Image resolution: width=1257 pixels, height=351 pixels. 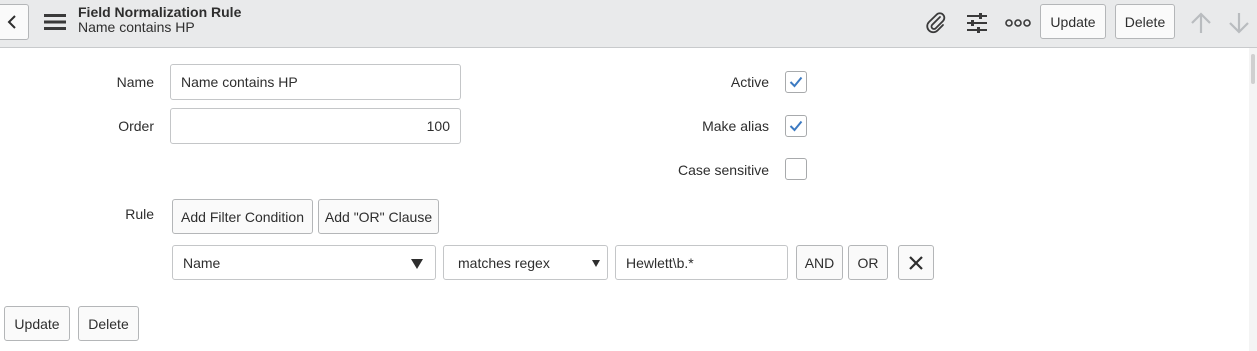 What do you see at coordinates (1253, 69) in the screenshot?
I see `scrollbar-thumb` at bounding box center [1253, 69].